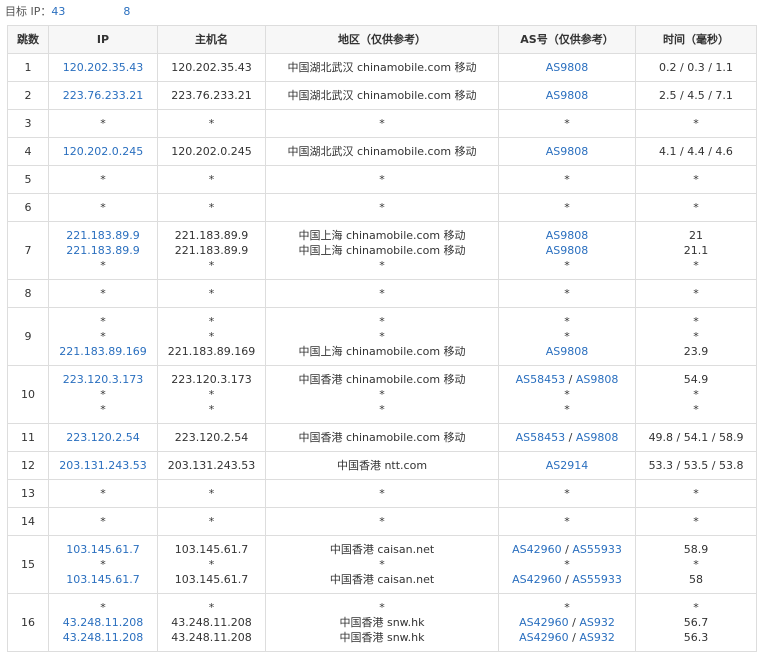 This screenshot has height=660, width=765. I want to click on region-value: 中国香港 ntt.com, so click(382, 465).